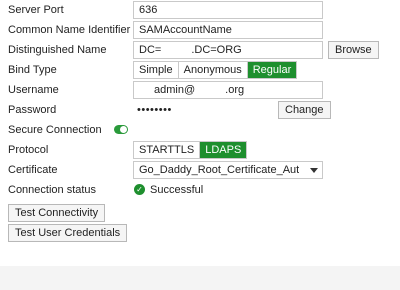 The height and width of the screenshot is (290, 400). What do you see at coordinates (228, 30) in the screenshot?
I see `common-name-input: SAMAccountName` at bounding box center [228, 30].